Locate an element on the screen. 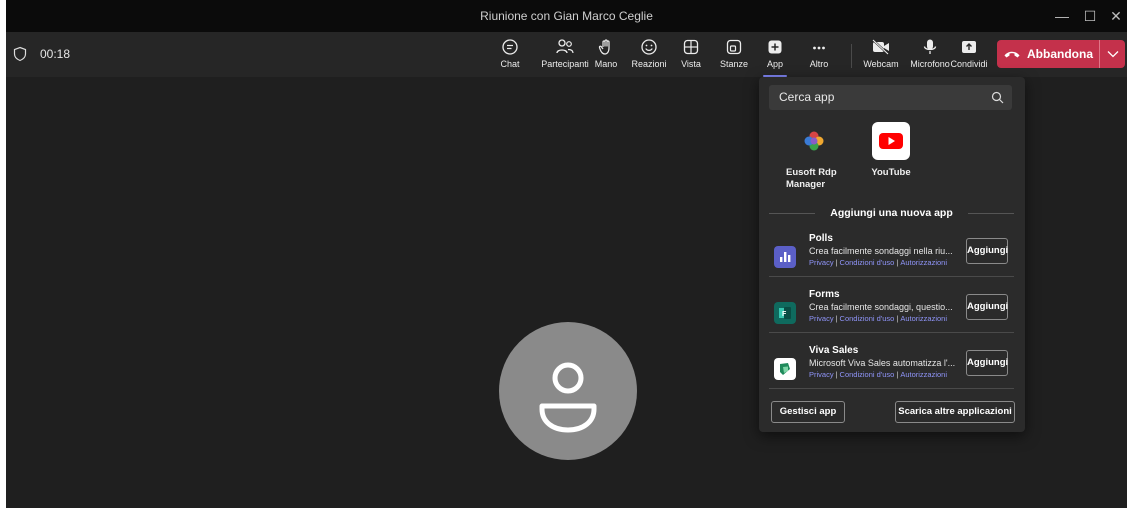 The height and width of the screenshot is (508, 1127). pinned-app-youtube: YouTube is located at coordinates (891, 150).